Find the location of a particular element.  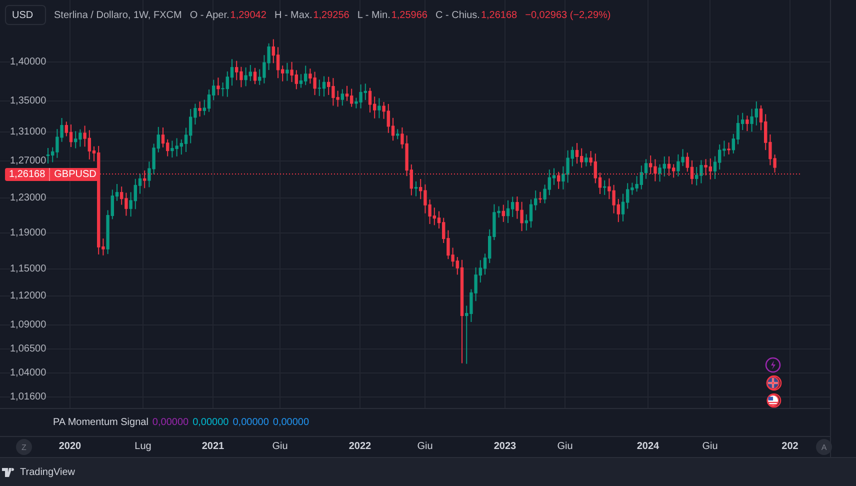

price-tick: 1,01600 is located at coordinates (28, 397).